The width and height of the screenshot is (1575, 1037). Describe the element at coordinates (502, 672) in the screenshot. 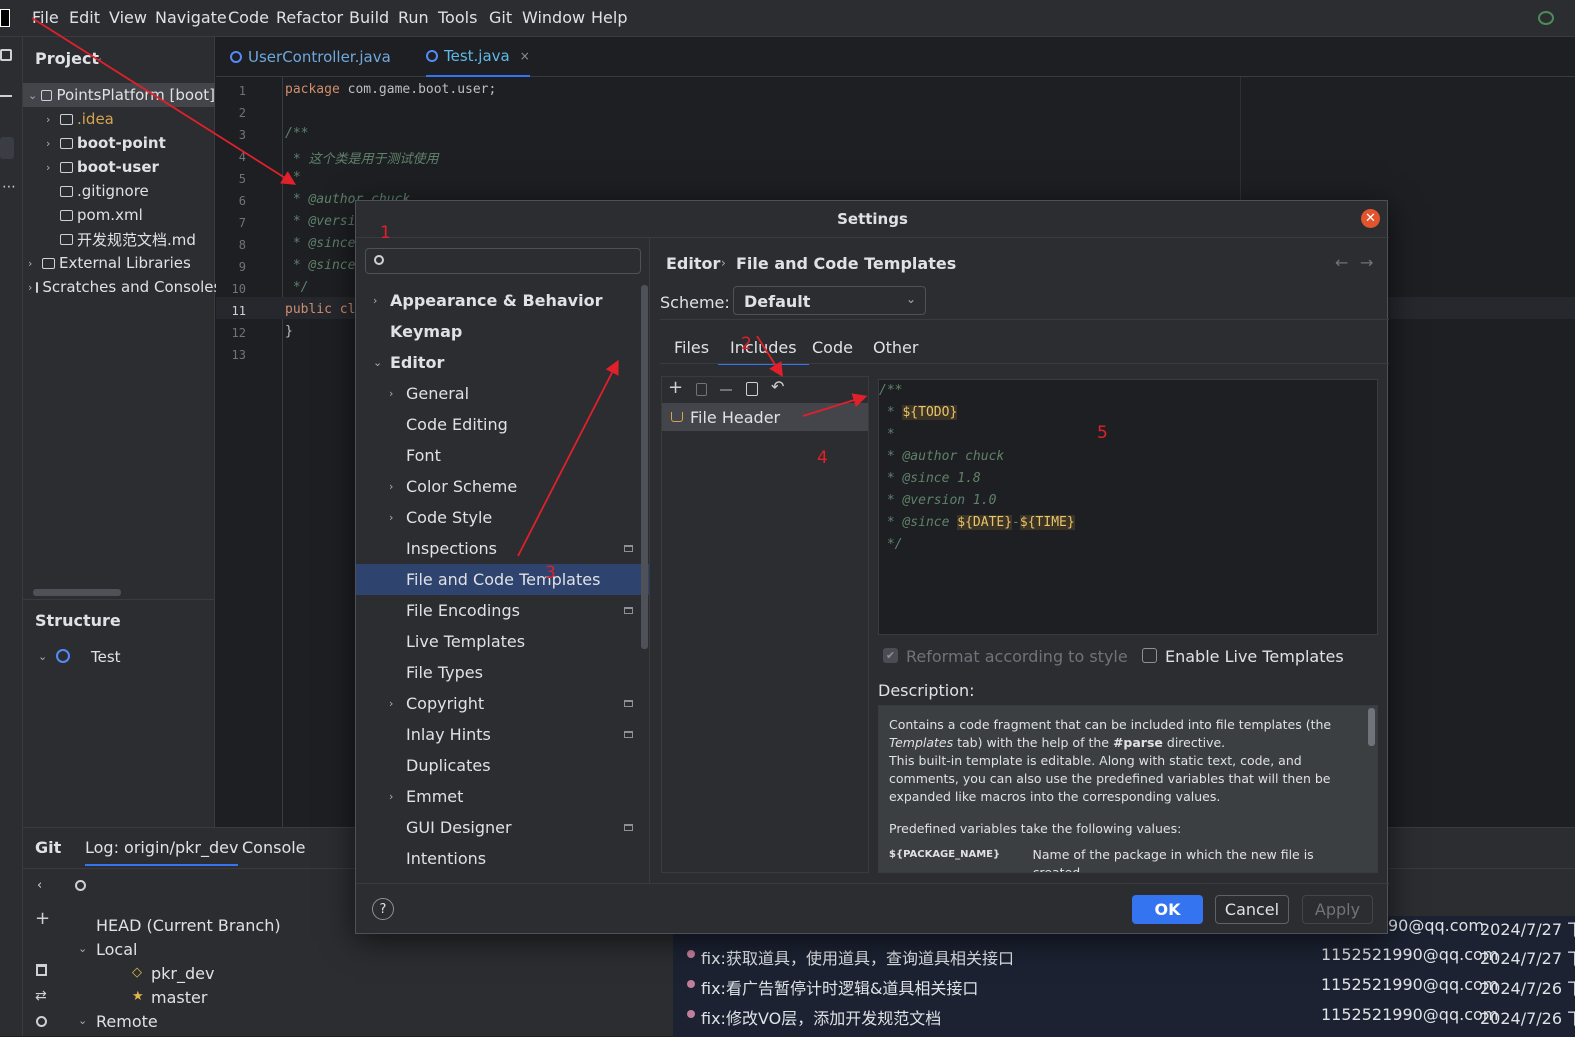

I see `settings-nav-item: File Types` at that location.